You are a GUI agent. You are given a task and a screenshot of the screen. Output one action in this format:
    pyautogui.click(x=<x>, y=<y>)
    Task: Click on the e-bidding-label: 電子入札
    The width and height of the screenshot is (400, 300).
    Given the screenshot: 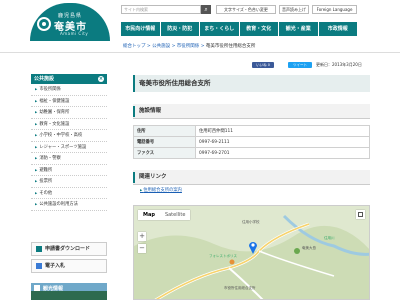 What is the action you would take?
    pyautogui.click(x=55, y=266)
    